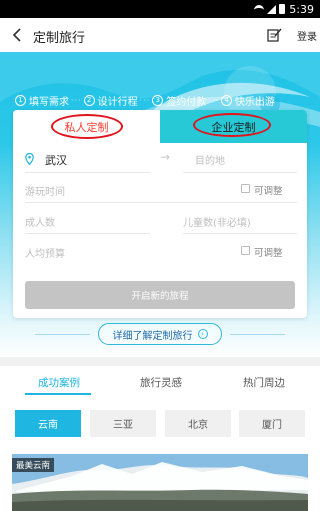 This screenshot has width=320, height=511. Describe the element at coordinates (59, 382) in the screenshot. I see `tab-success-cases: 成功案例` at that location.